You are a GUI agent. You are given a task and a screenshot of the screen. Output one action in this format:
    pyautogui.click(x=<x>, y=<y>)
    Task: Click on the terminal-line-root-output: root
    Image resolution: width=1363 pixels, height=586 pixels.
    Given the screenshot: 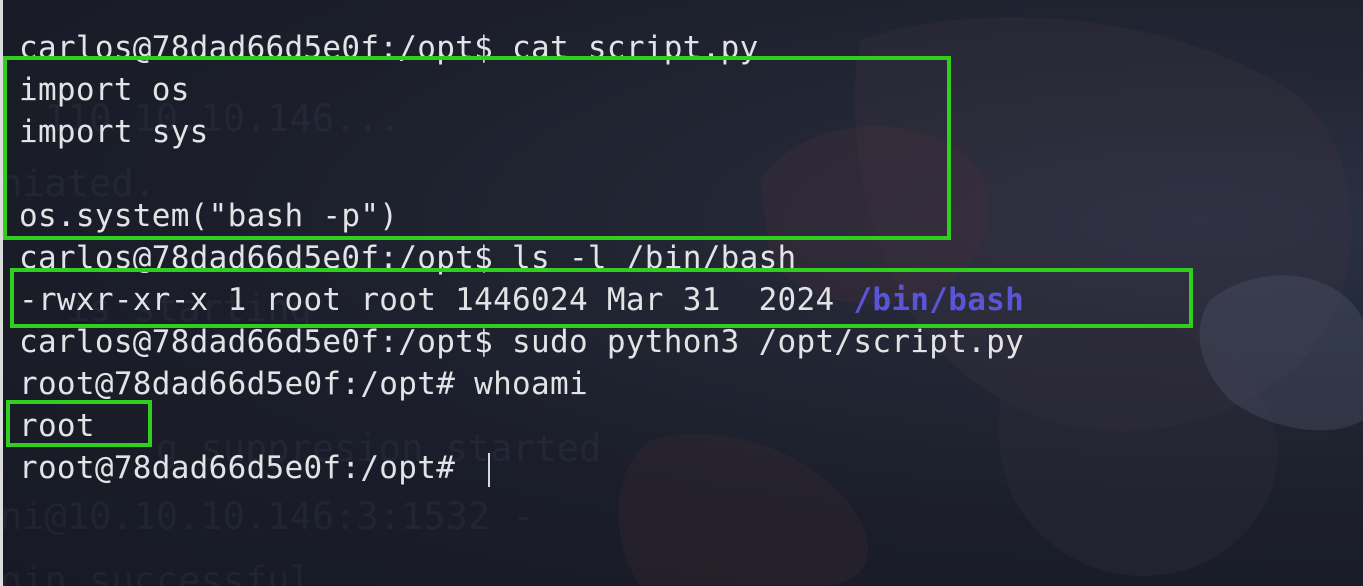 What is the action you would take?
    pyautogui.click(x=57, y=426)
    